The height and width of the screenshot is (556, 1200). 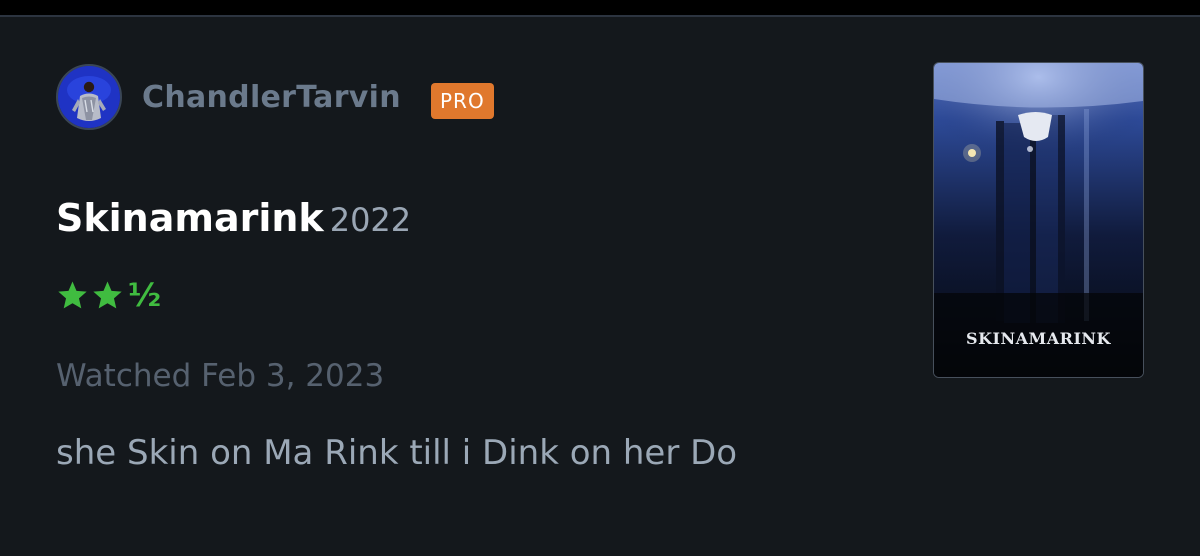 I want to click on avatar-photo-icon, so click(x=89, y=97).